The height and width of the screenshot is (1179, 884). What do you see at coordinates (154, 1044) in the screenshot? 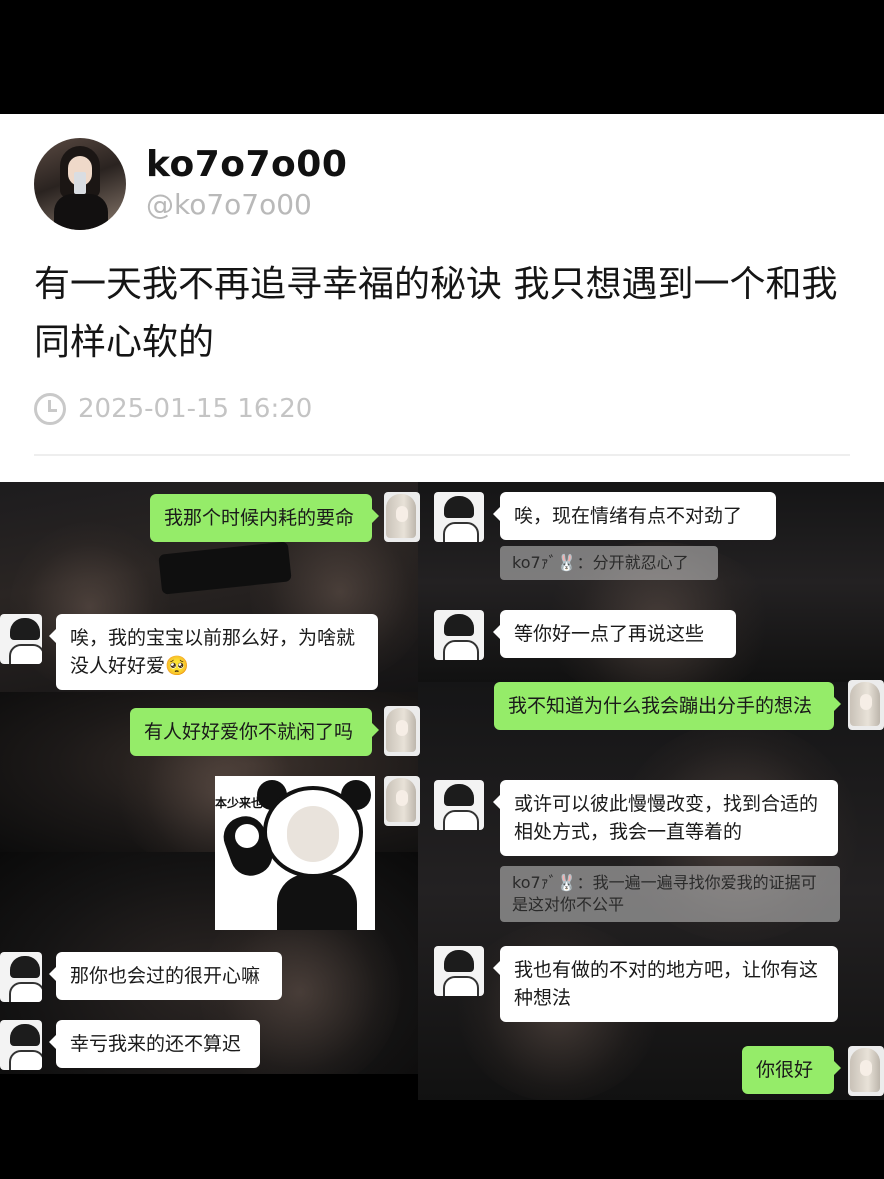
I see `chat-bubble-received: 幸亏我来的还不算迟` at bounding box center [154, 1044].